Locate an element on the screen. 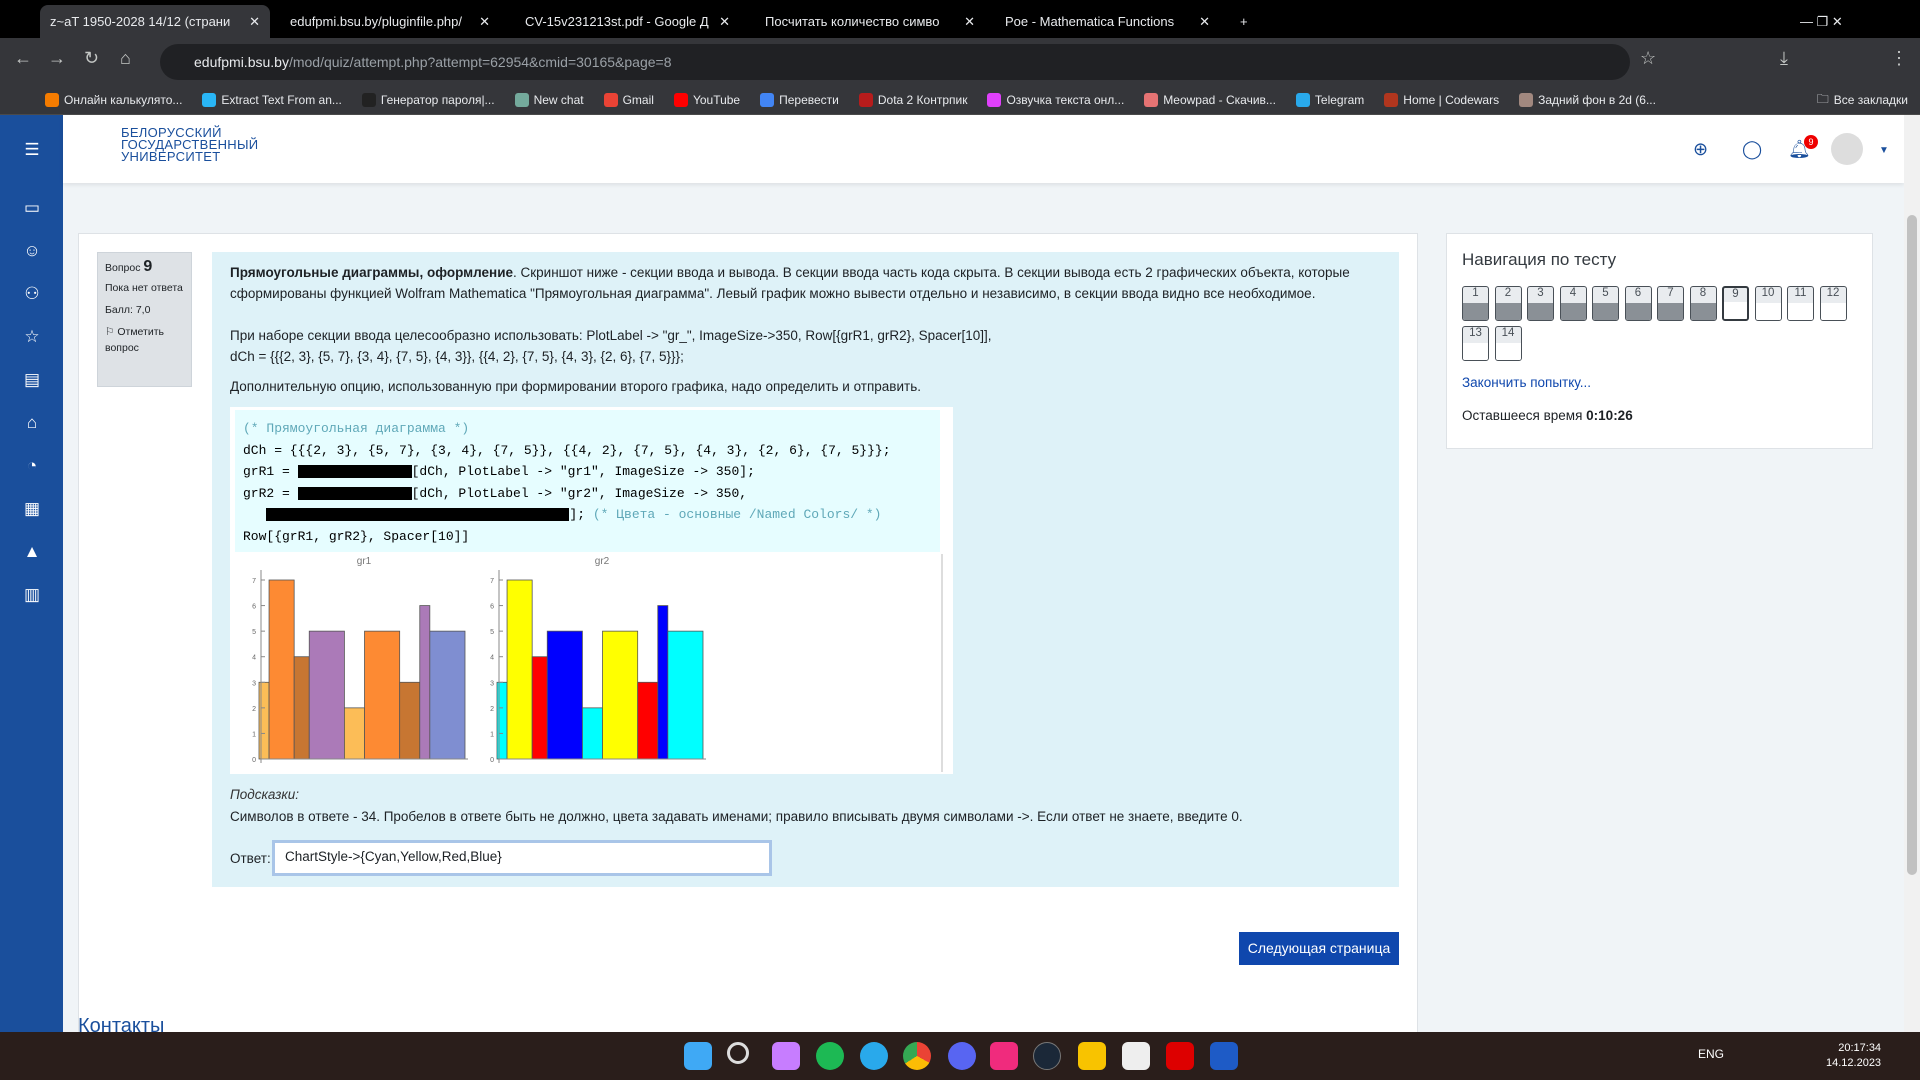 The height and width of the screenshot is (1080, 1920). dashboard-icon: ◔ is located at coordinates (32, 468).